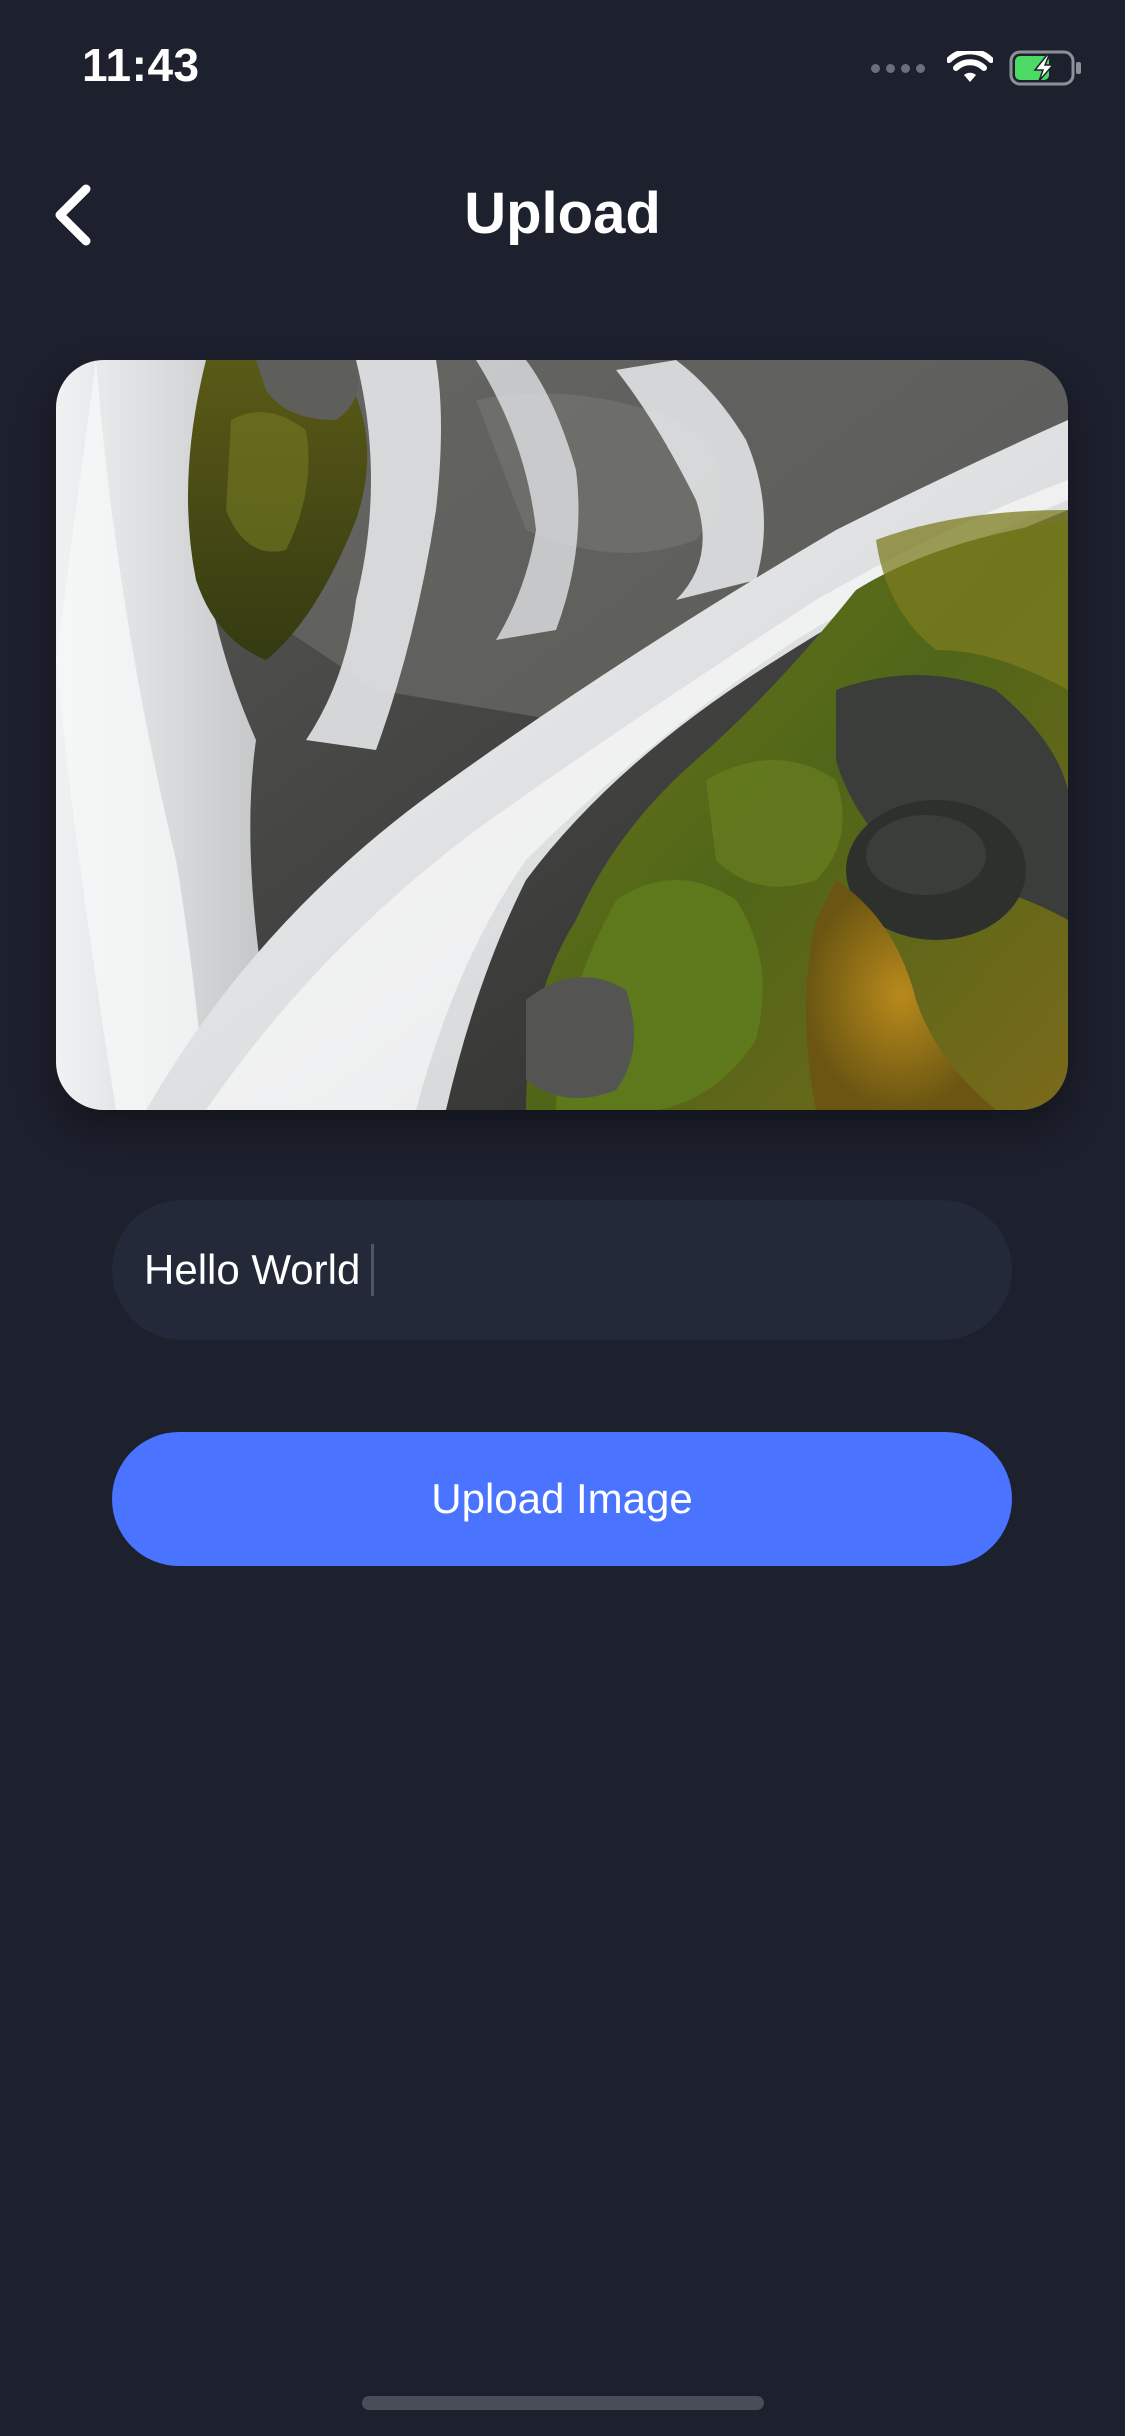  What do you see at coordinates (562, 1499) in the screenshot?
I see `upload-image-button: Upload Image` at bounding box center [562, 1499].